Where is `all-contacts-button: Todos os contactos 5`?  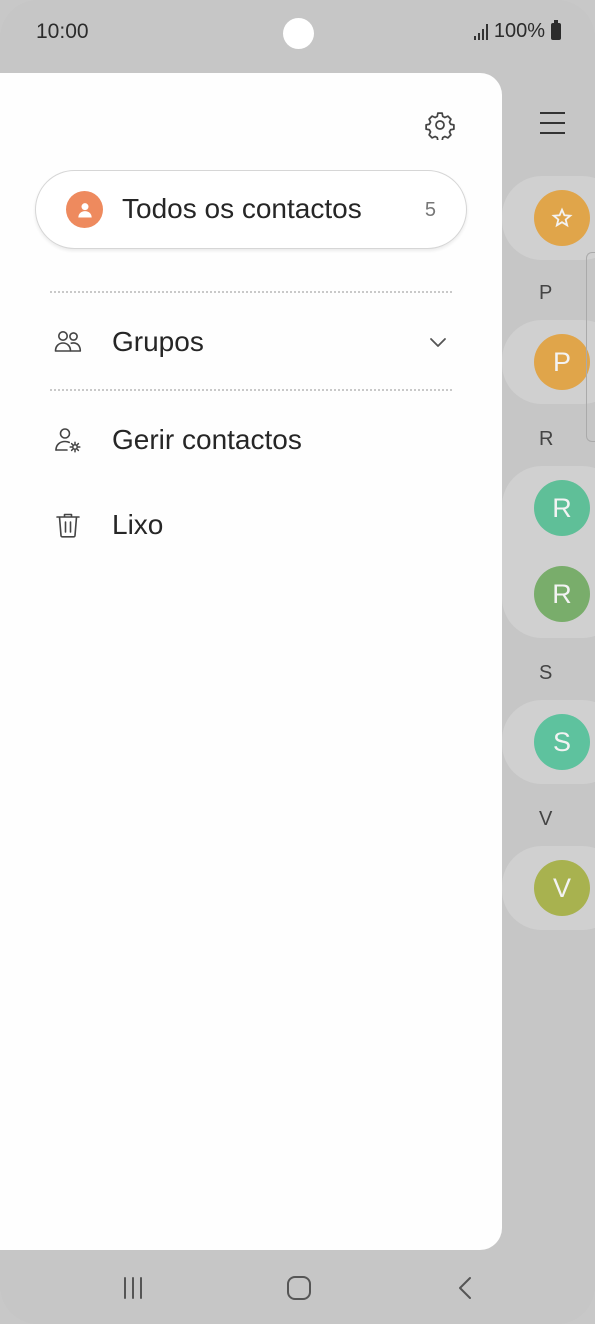 all-contacts-button: Todos os contactos 5 is located at coordinates (251, 209).